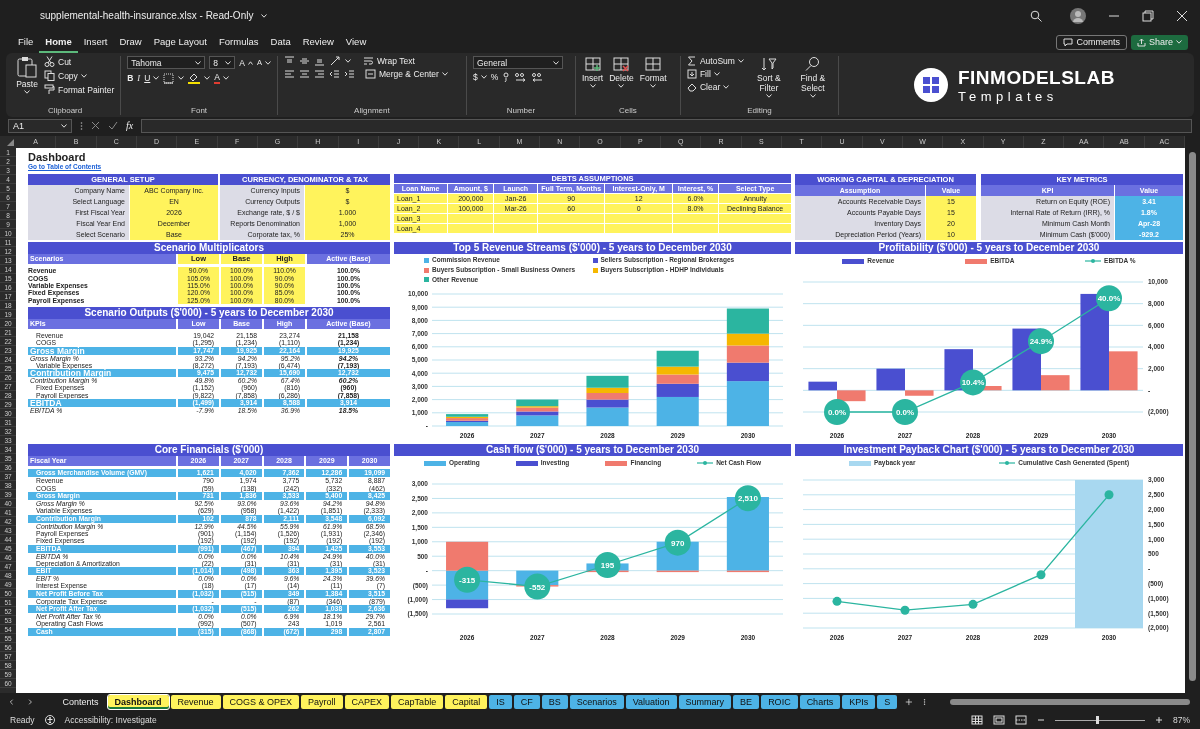 The height and width of the screenshot is (729, 1200). I want to click on chart-title: Top 5 Revenue Streams ($'000) - 5 years to December 2030, so click(592, 248).